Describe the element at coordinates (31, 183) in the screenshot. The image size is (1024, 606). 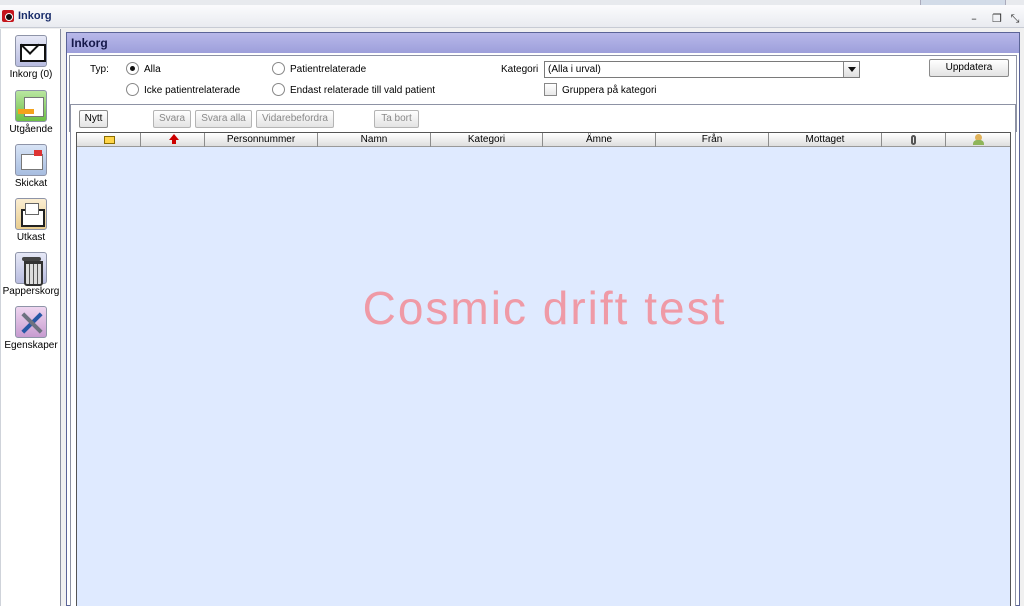
I see `sidebar-item-label: Skickat` at that location.